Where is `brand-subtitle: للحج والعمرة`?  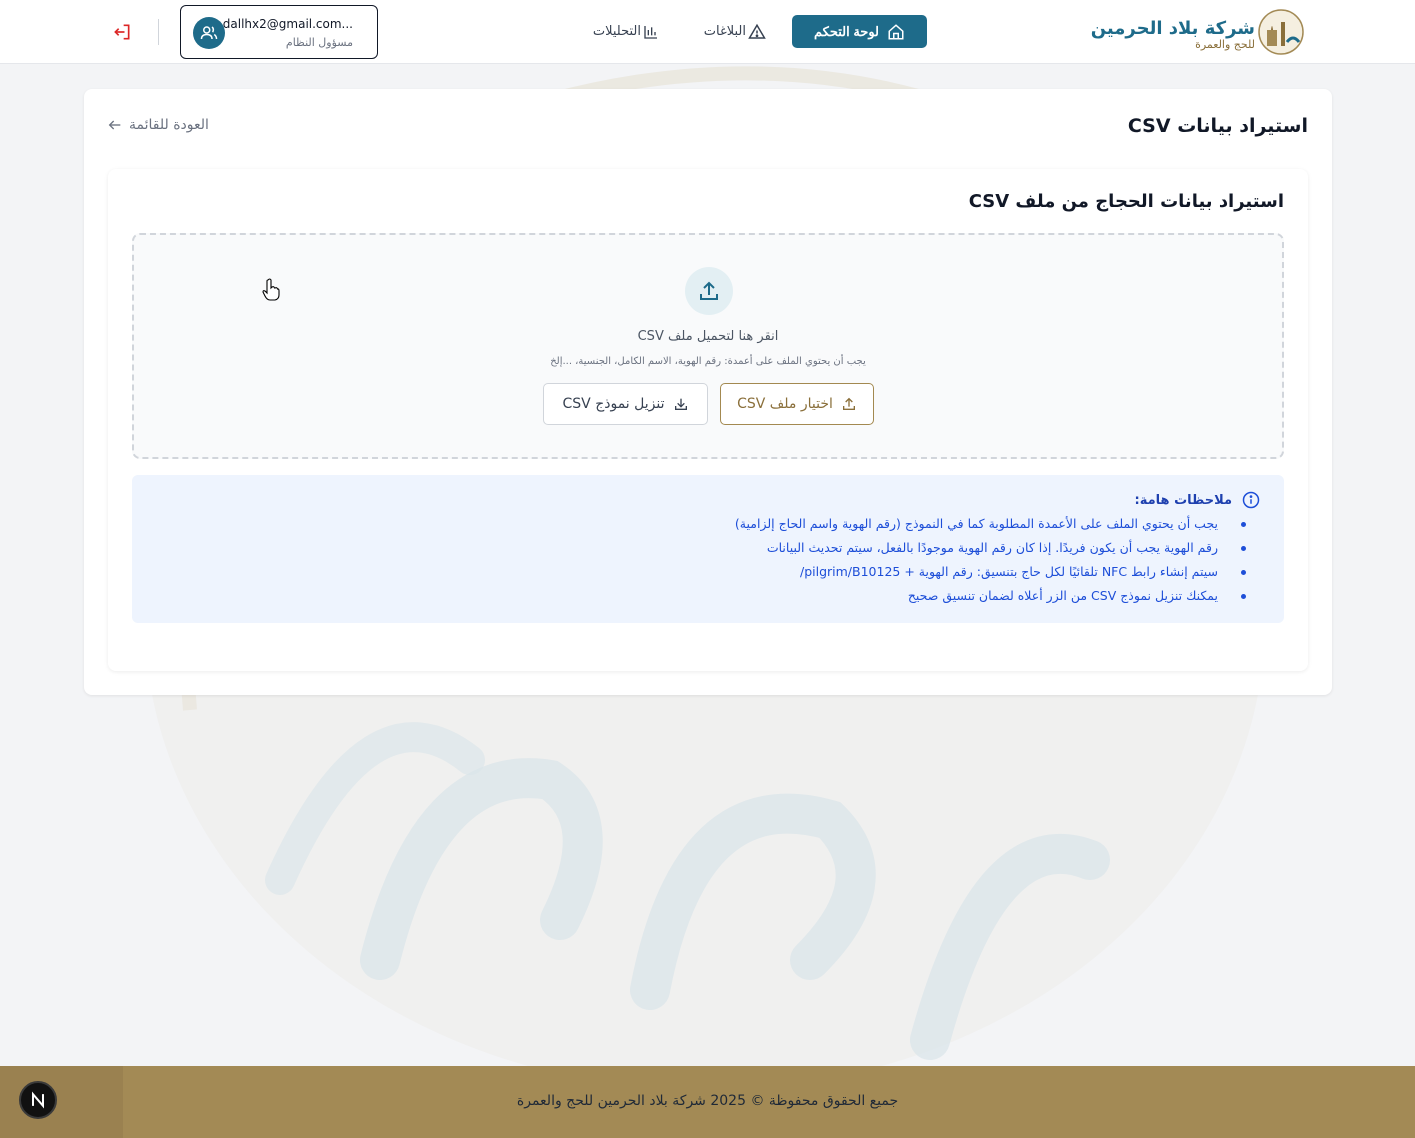
brand-subtitle: للحج والعمرة is located at coordinates (1225, 44).